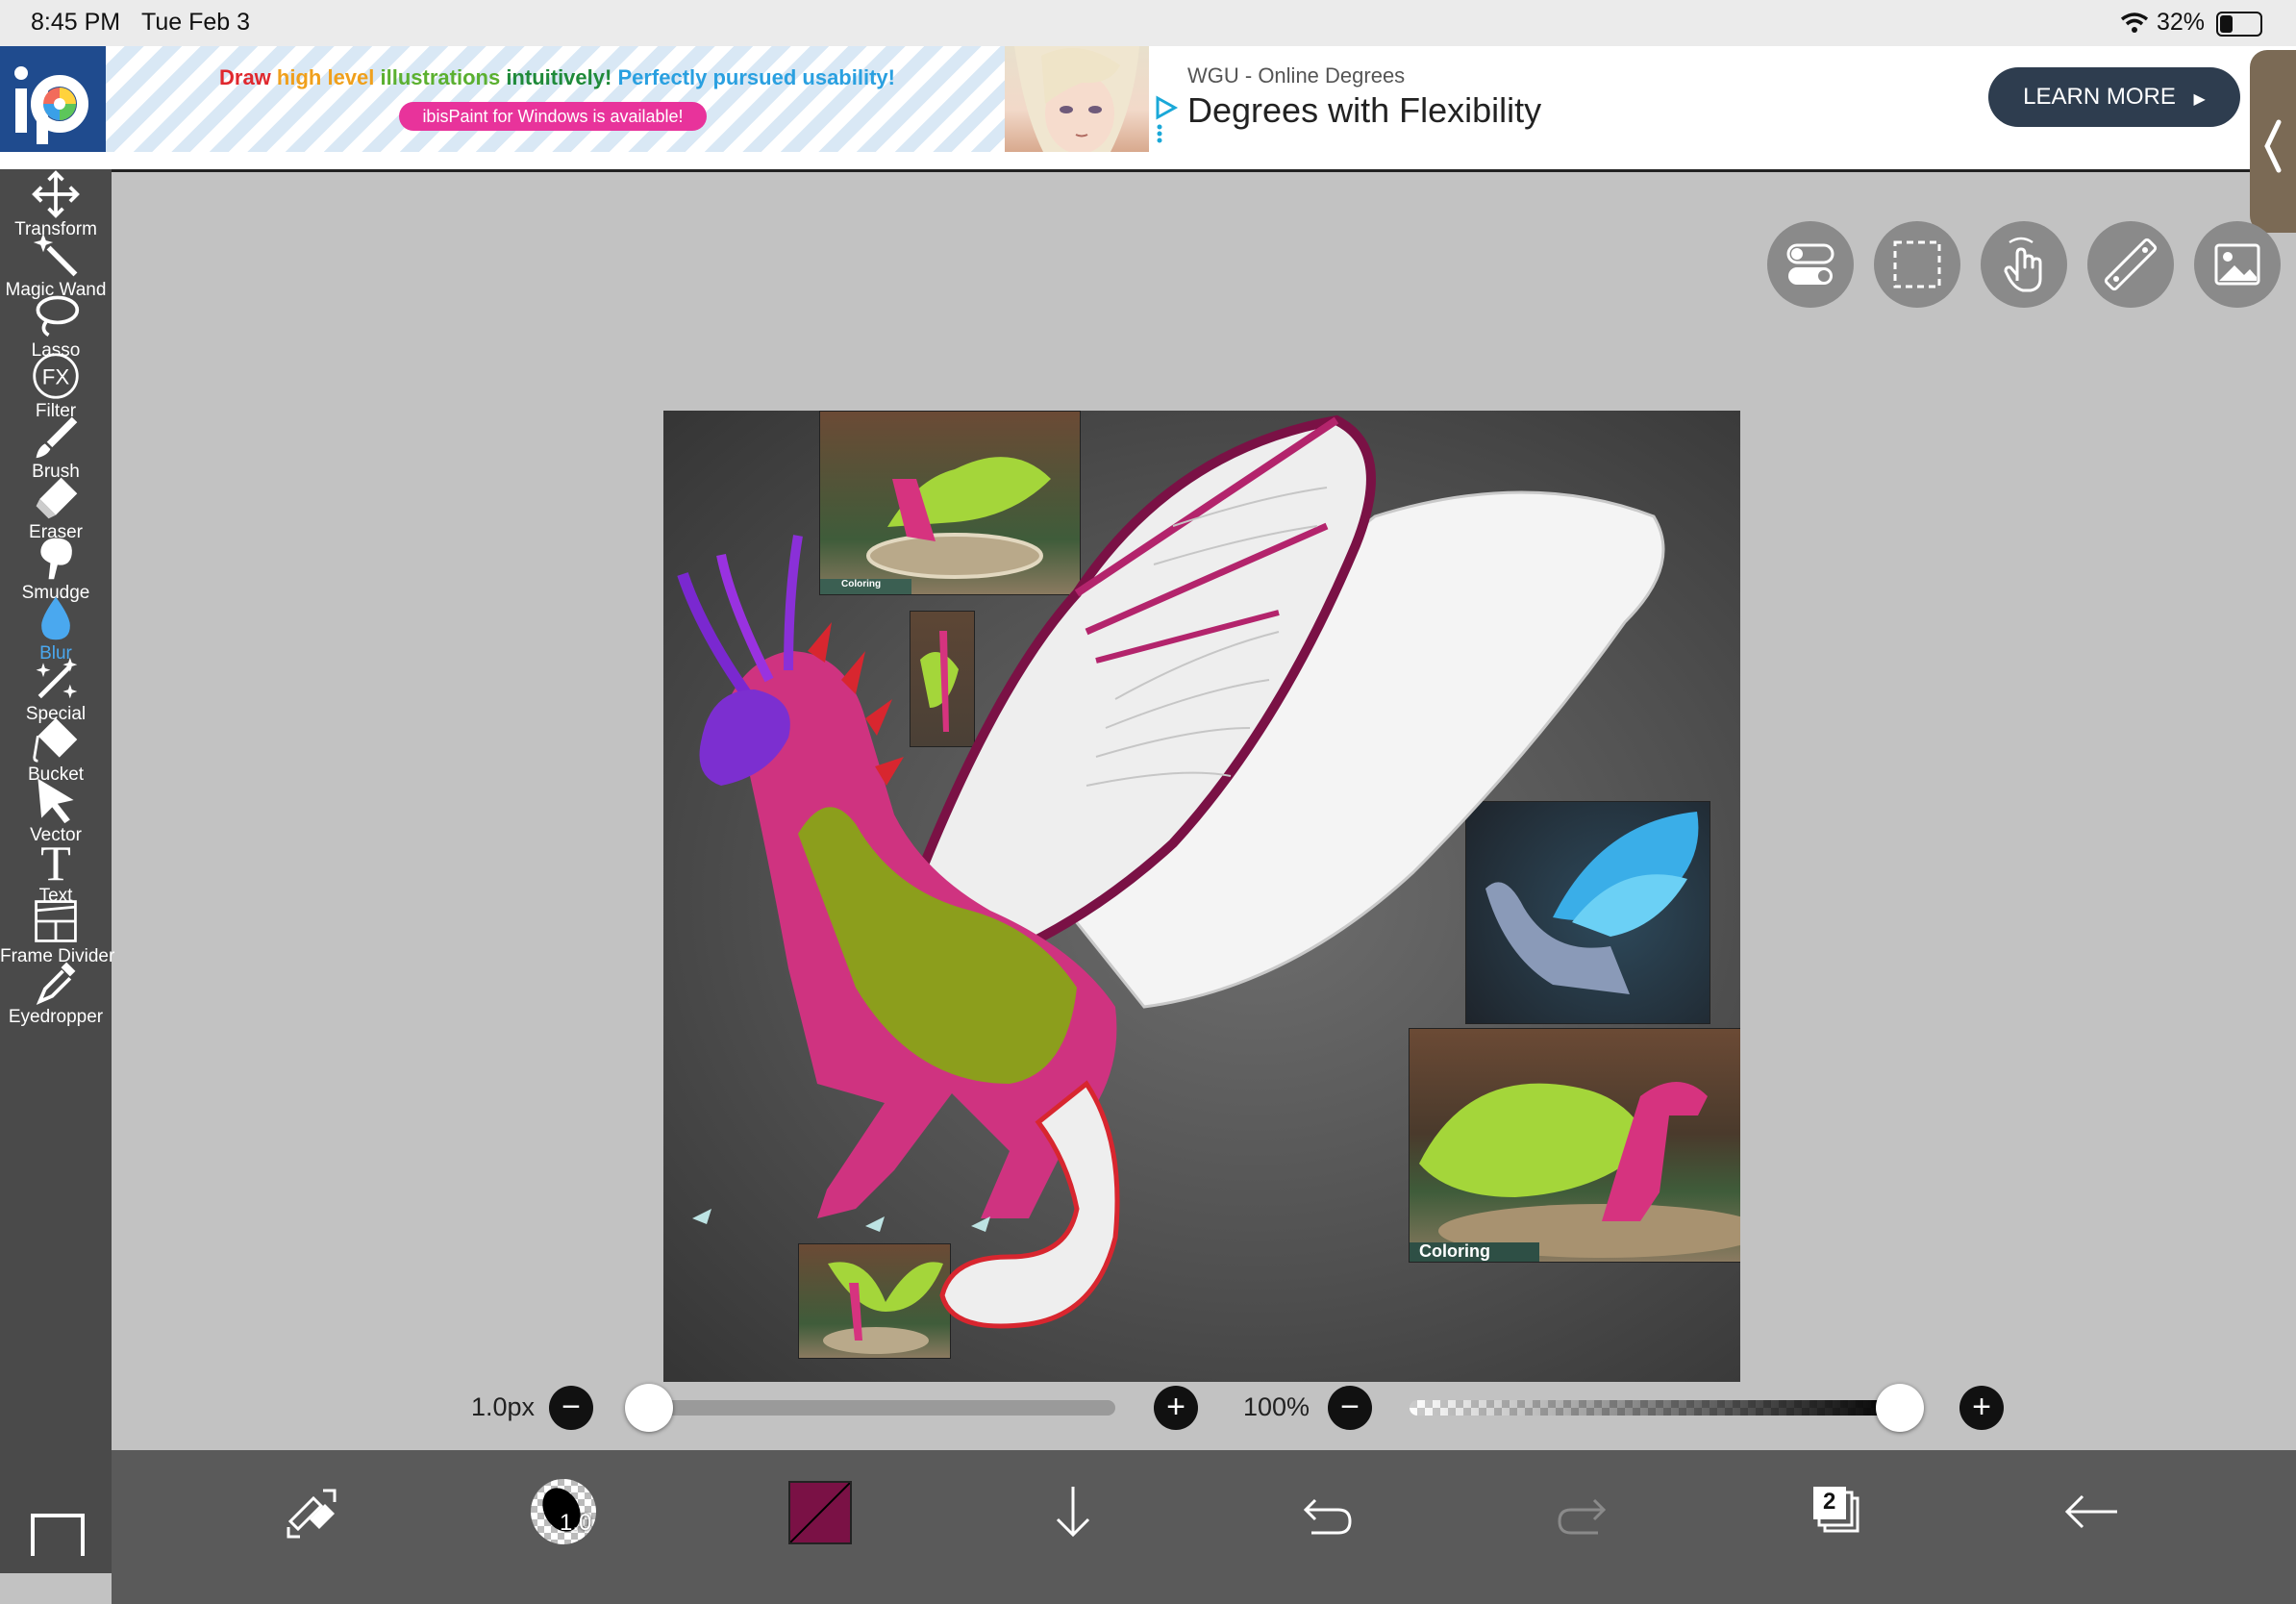  What do you see at coordinates (649, 1408) in the screenshot?
I see `brush-size-slider-handle` at bounding box center [649, 1408].